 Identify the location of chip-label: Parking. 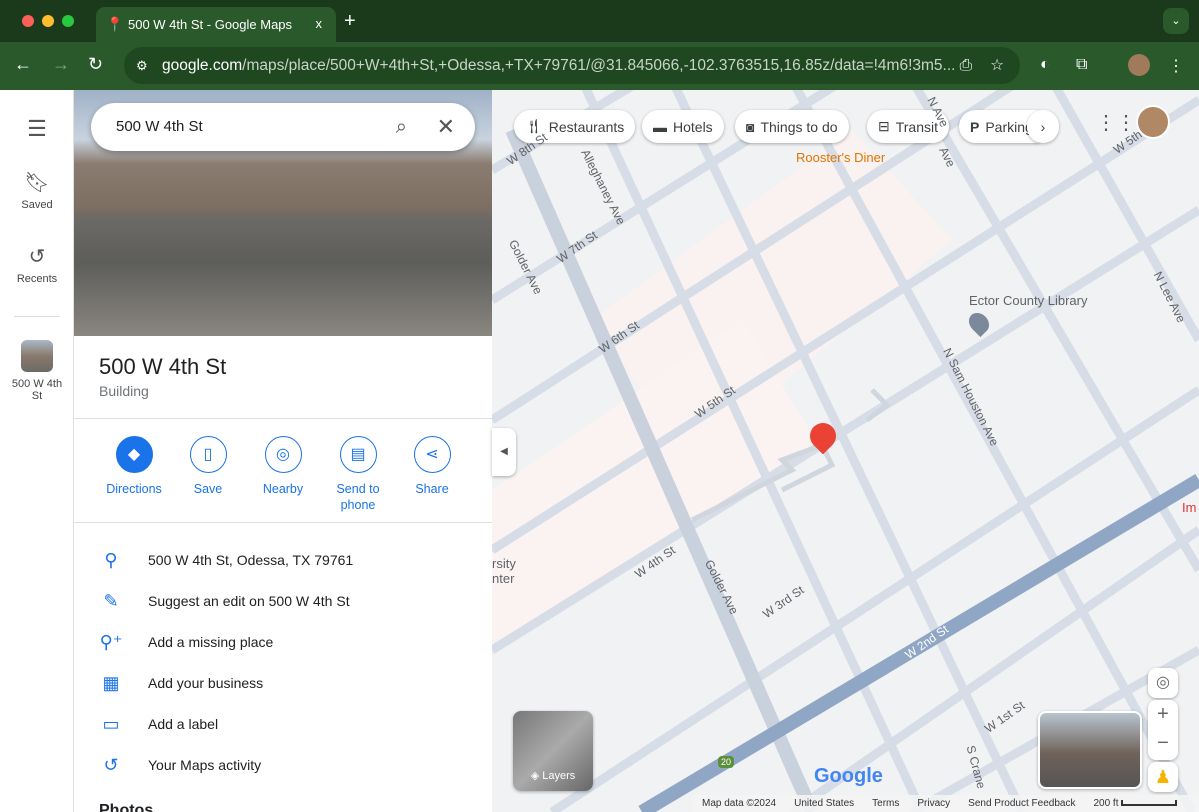
(1009, 126).